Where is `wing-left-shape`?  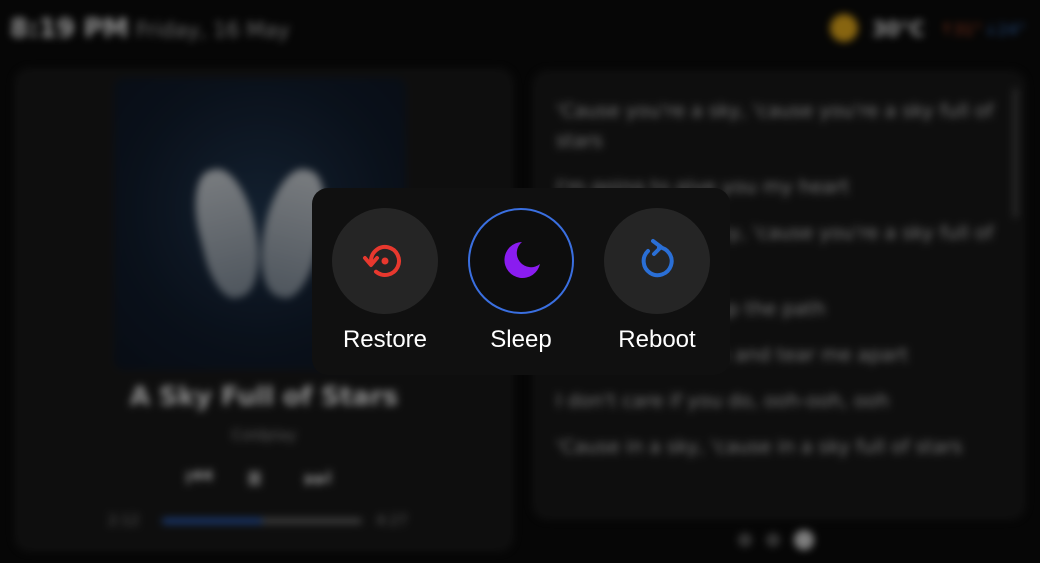 wing-left-shape is located at coordinates (228, 233).